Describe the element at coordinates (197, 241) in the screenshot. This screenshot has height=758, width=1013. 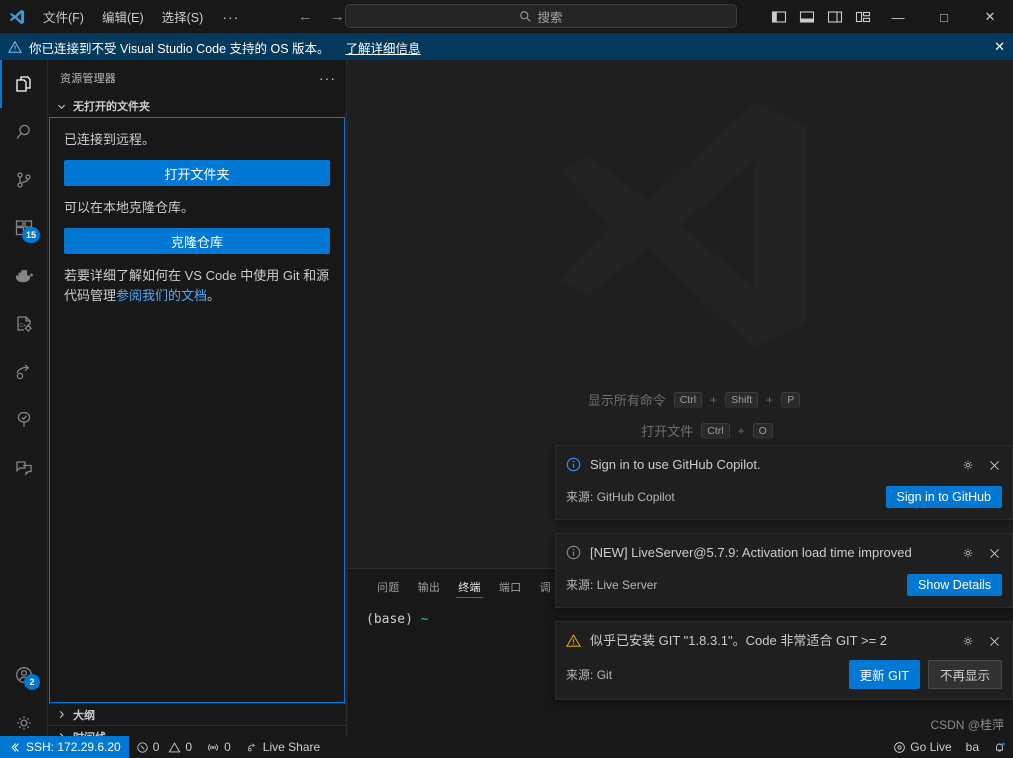
I see `clone-repository-button: 克隆仓库` at that location.